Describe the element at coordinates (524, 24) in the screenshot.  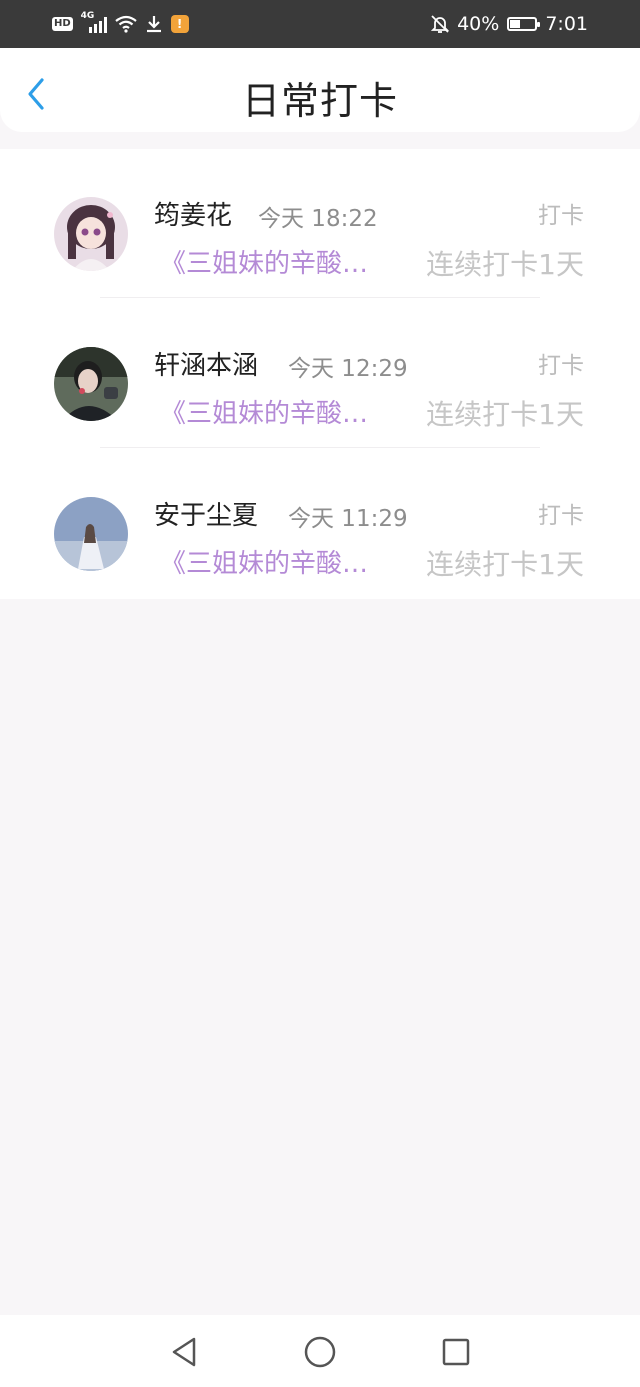
I see `battery-icon` at that location.